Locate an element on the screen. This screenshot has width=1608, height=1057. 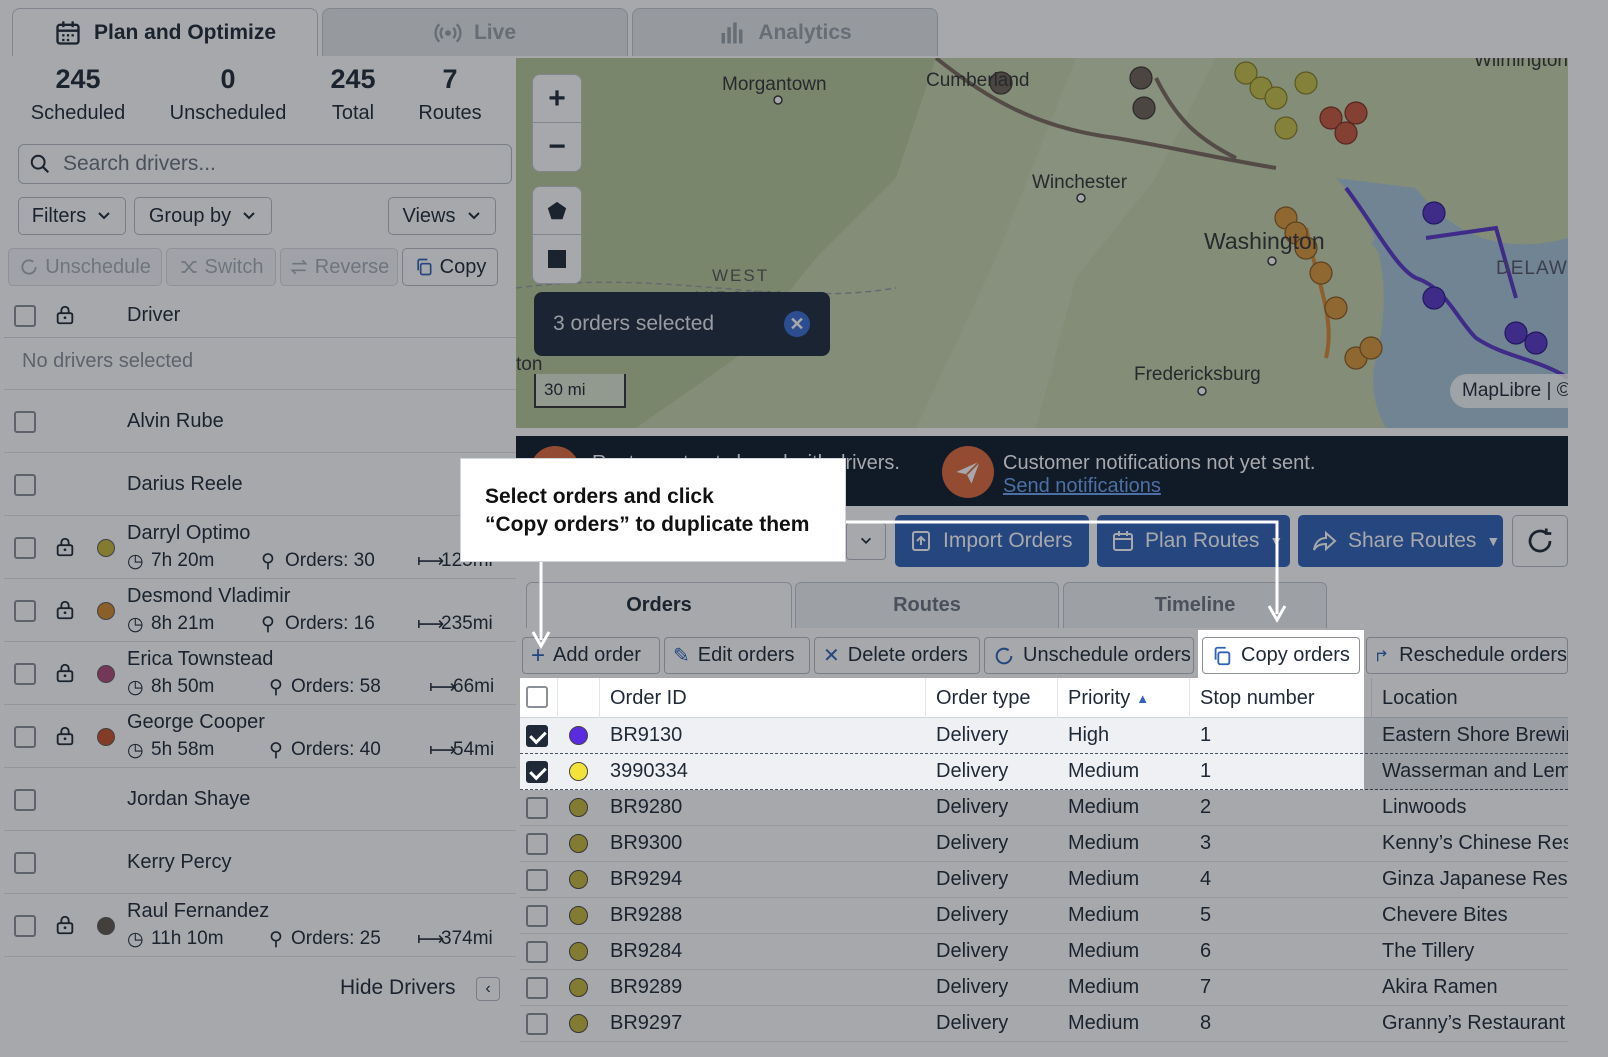
callout-arrows is located at coordinates (909, 585).